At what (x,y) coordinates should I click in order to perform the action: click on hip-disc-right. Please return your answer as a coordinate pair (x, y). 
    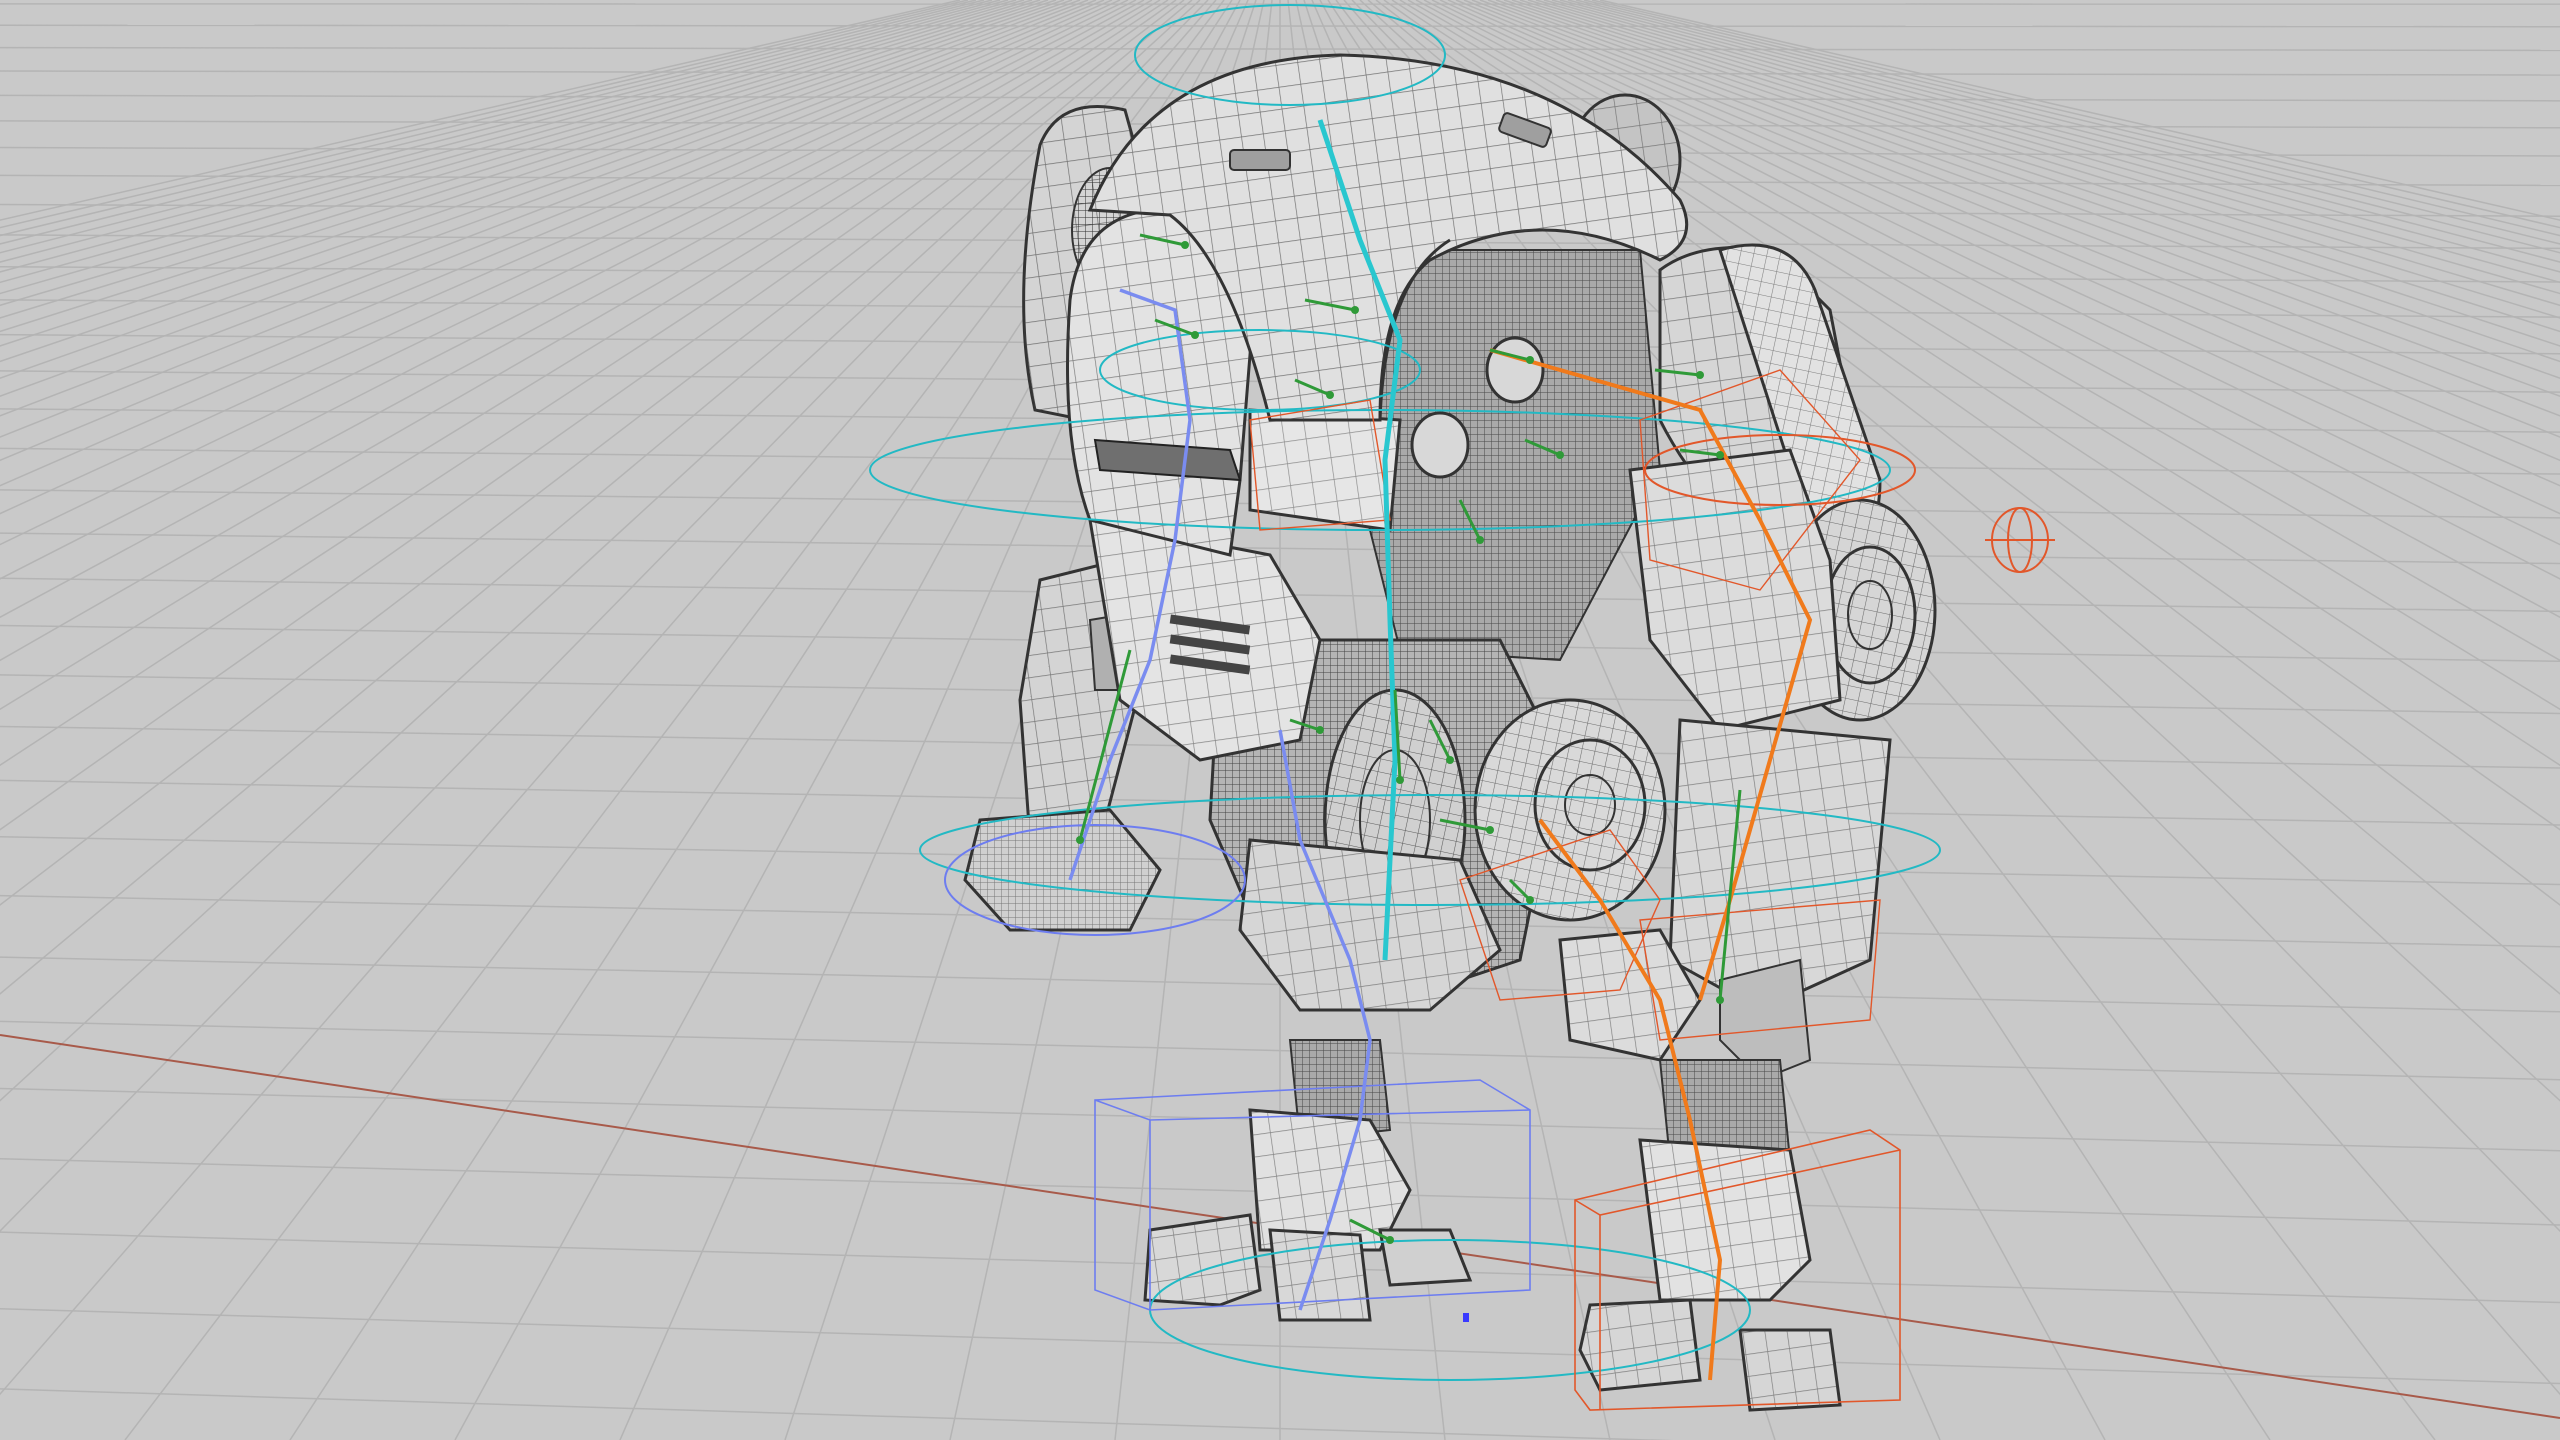
    Looking at the image, I should click on (1570, 810).